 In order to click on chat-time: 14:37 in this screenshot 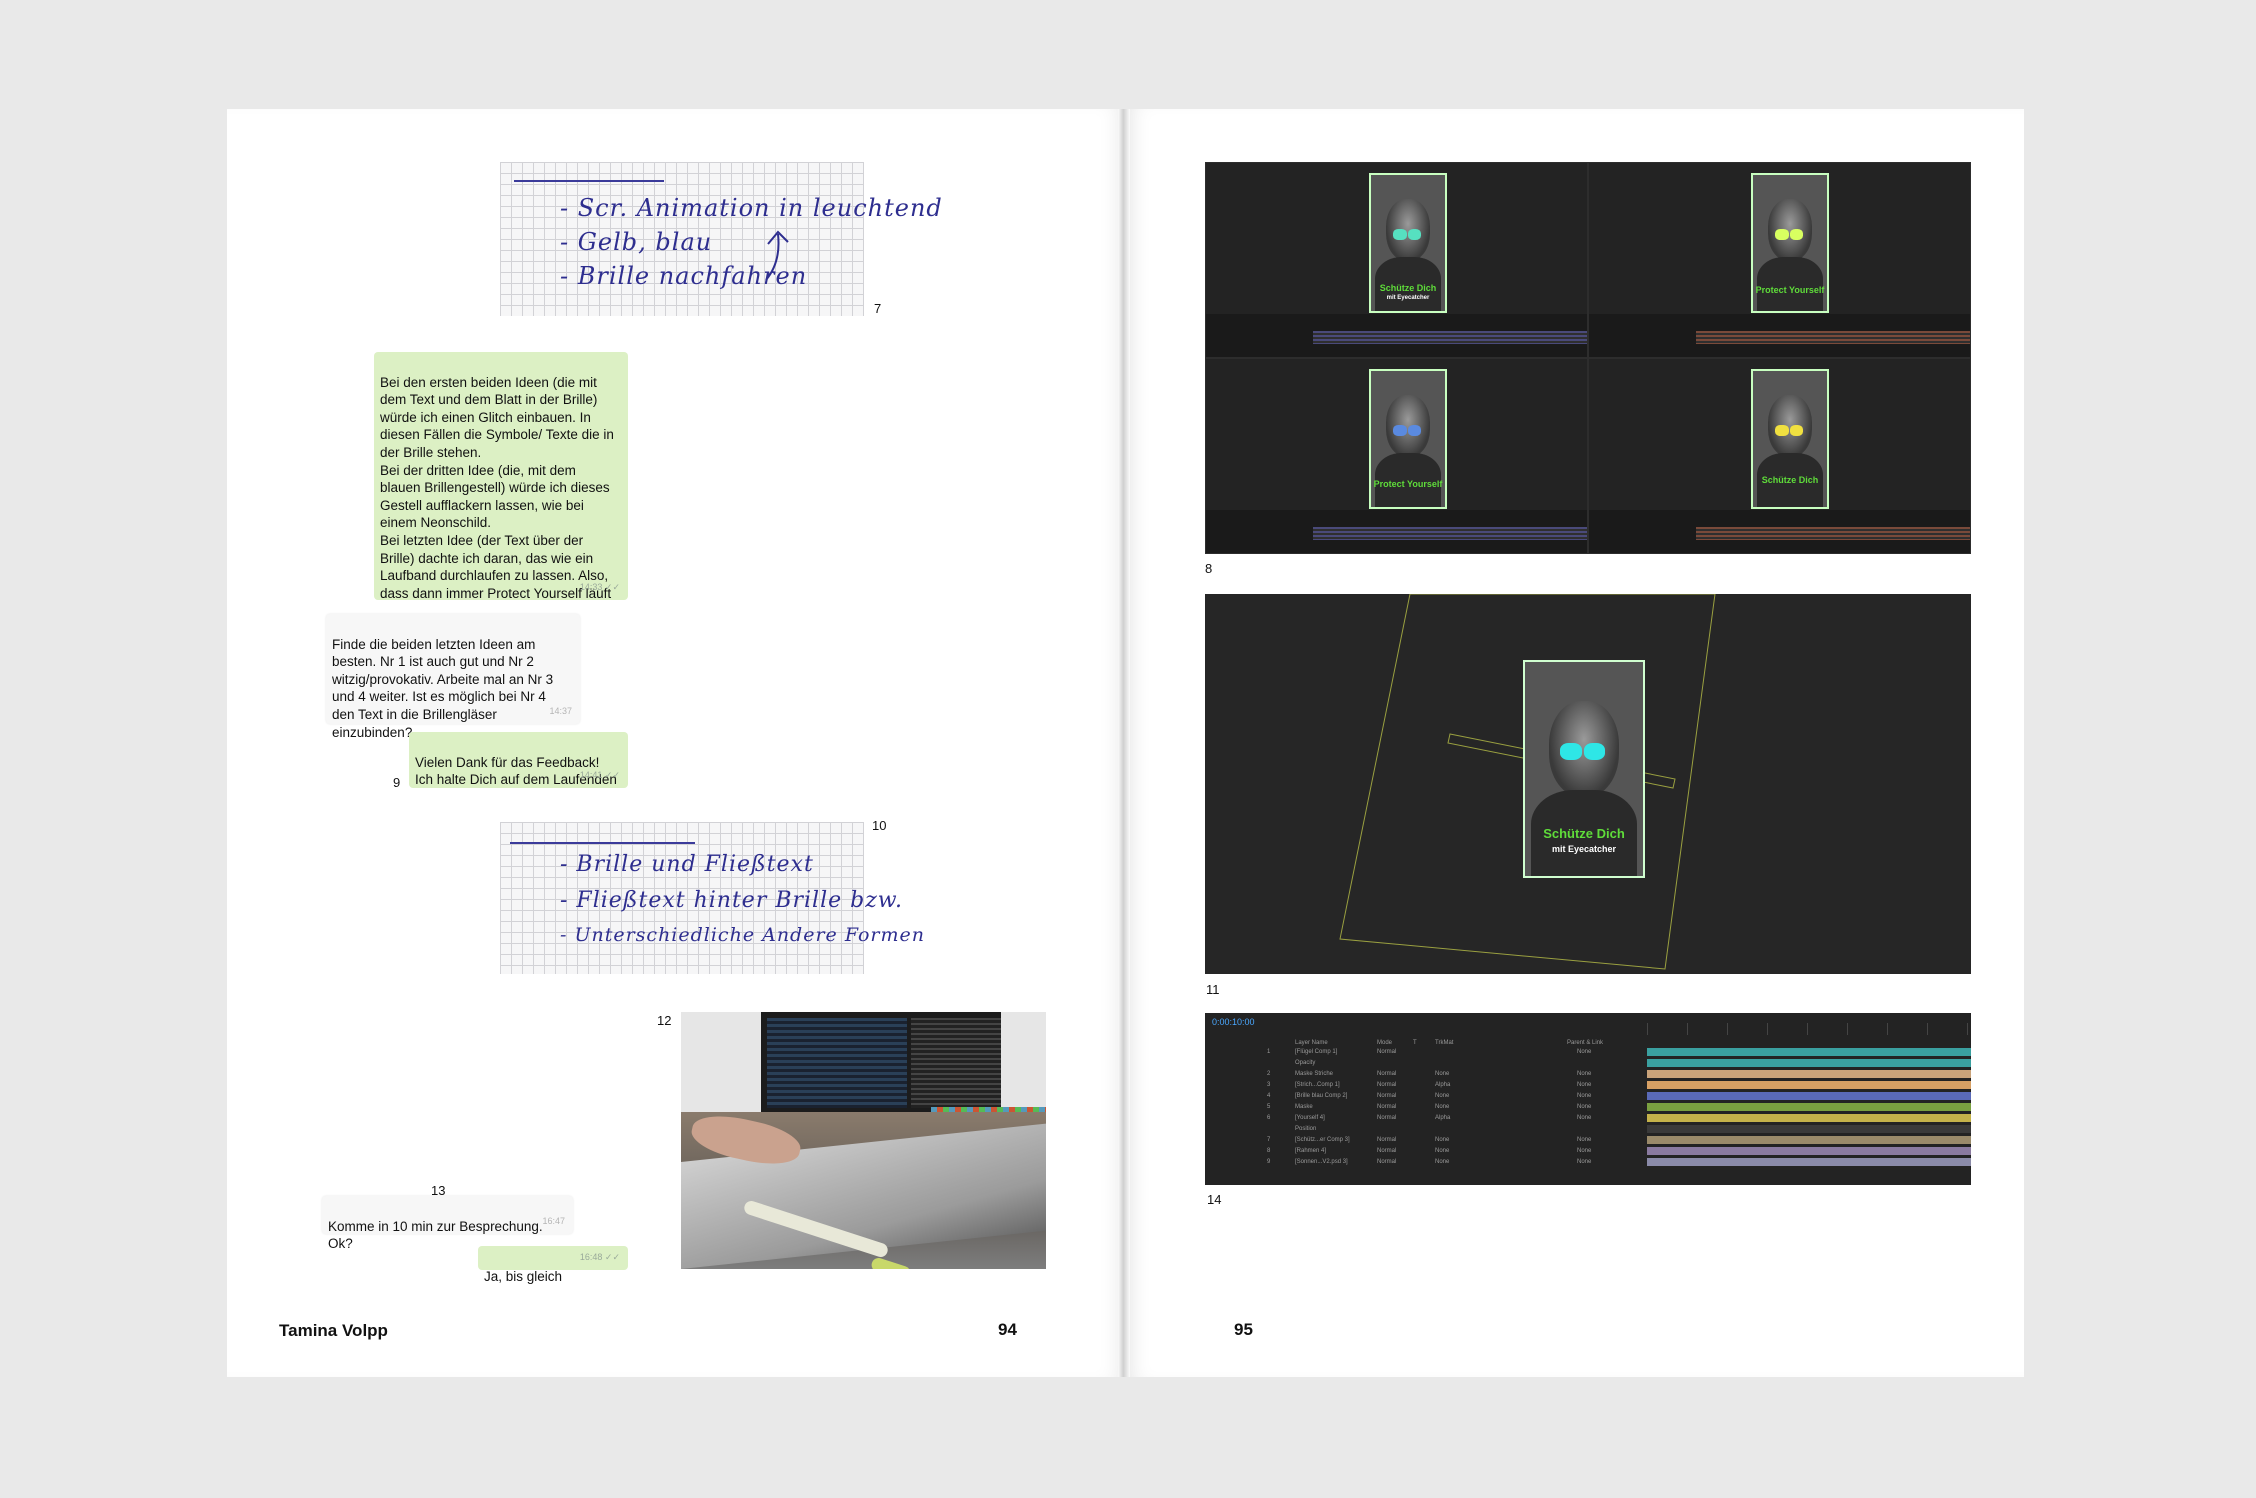, I will do `click(560, 711)`.